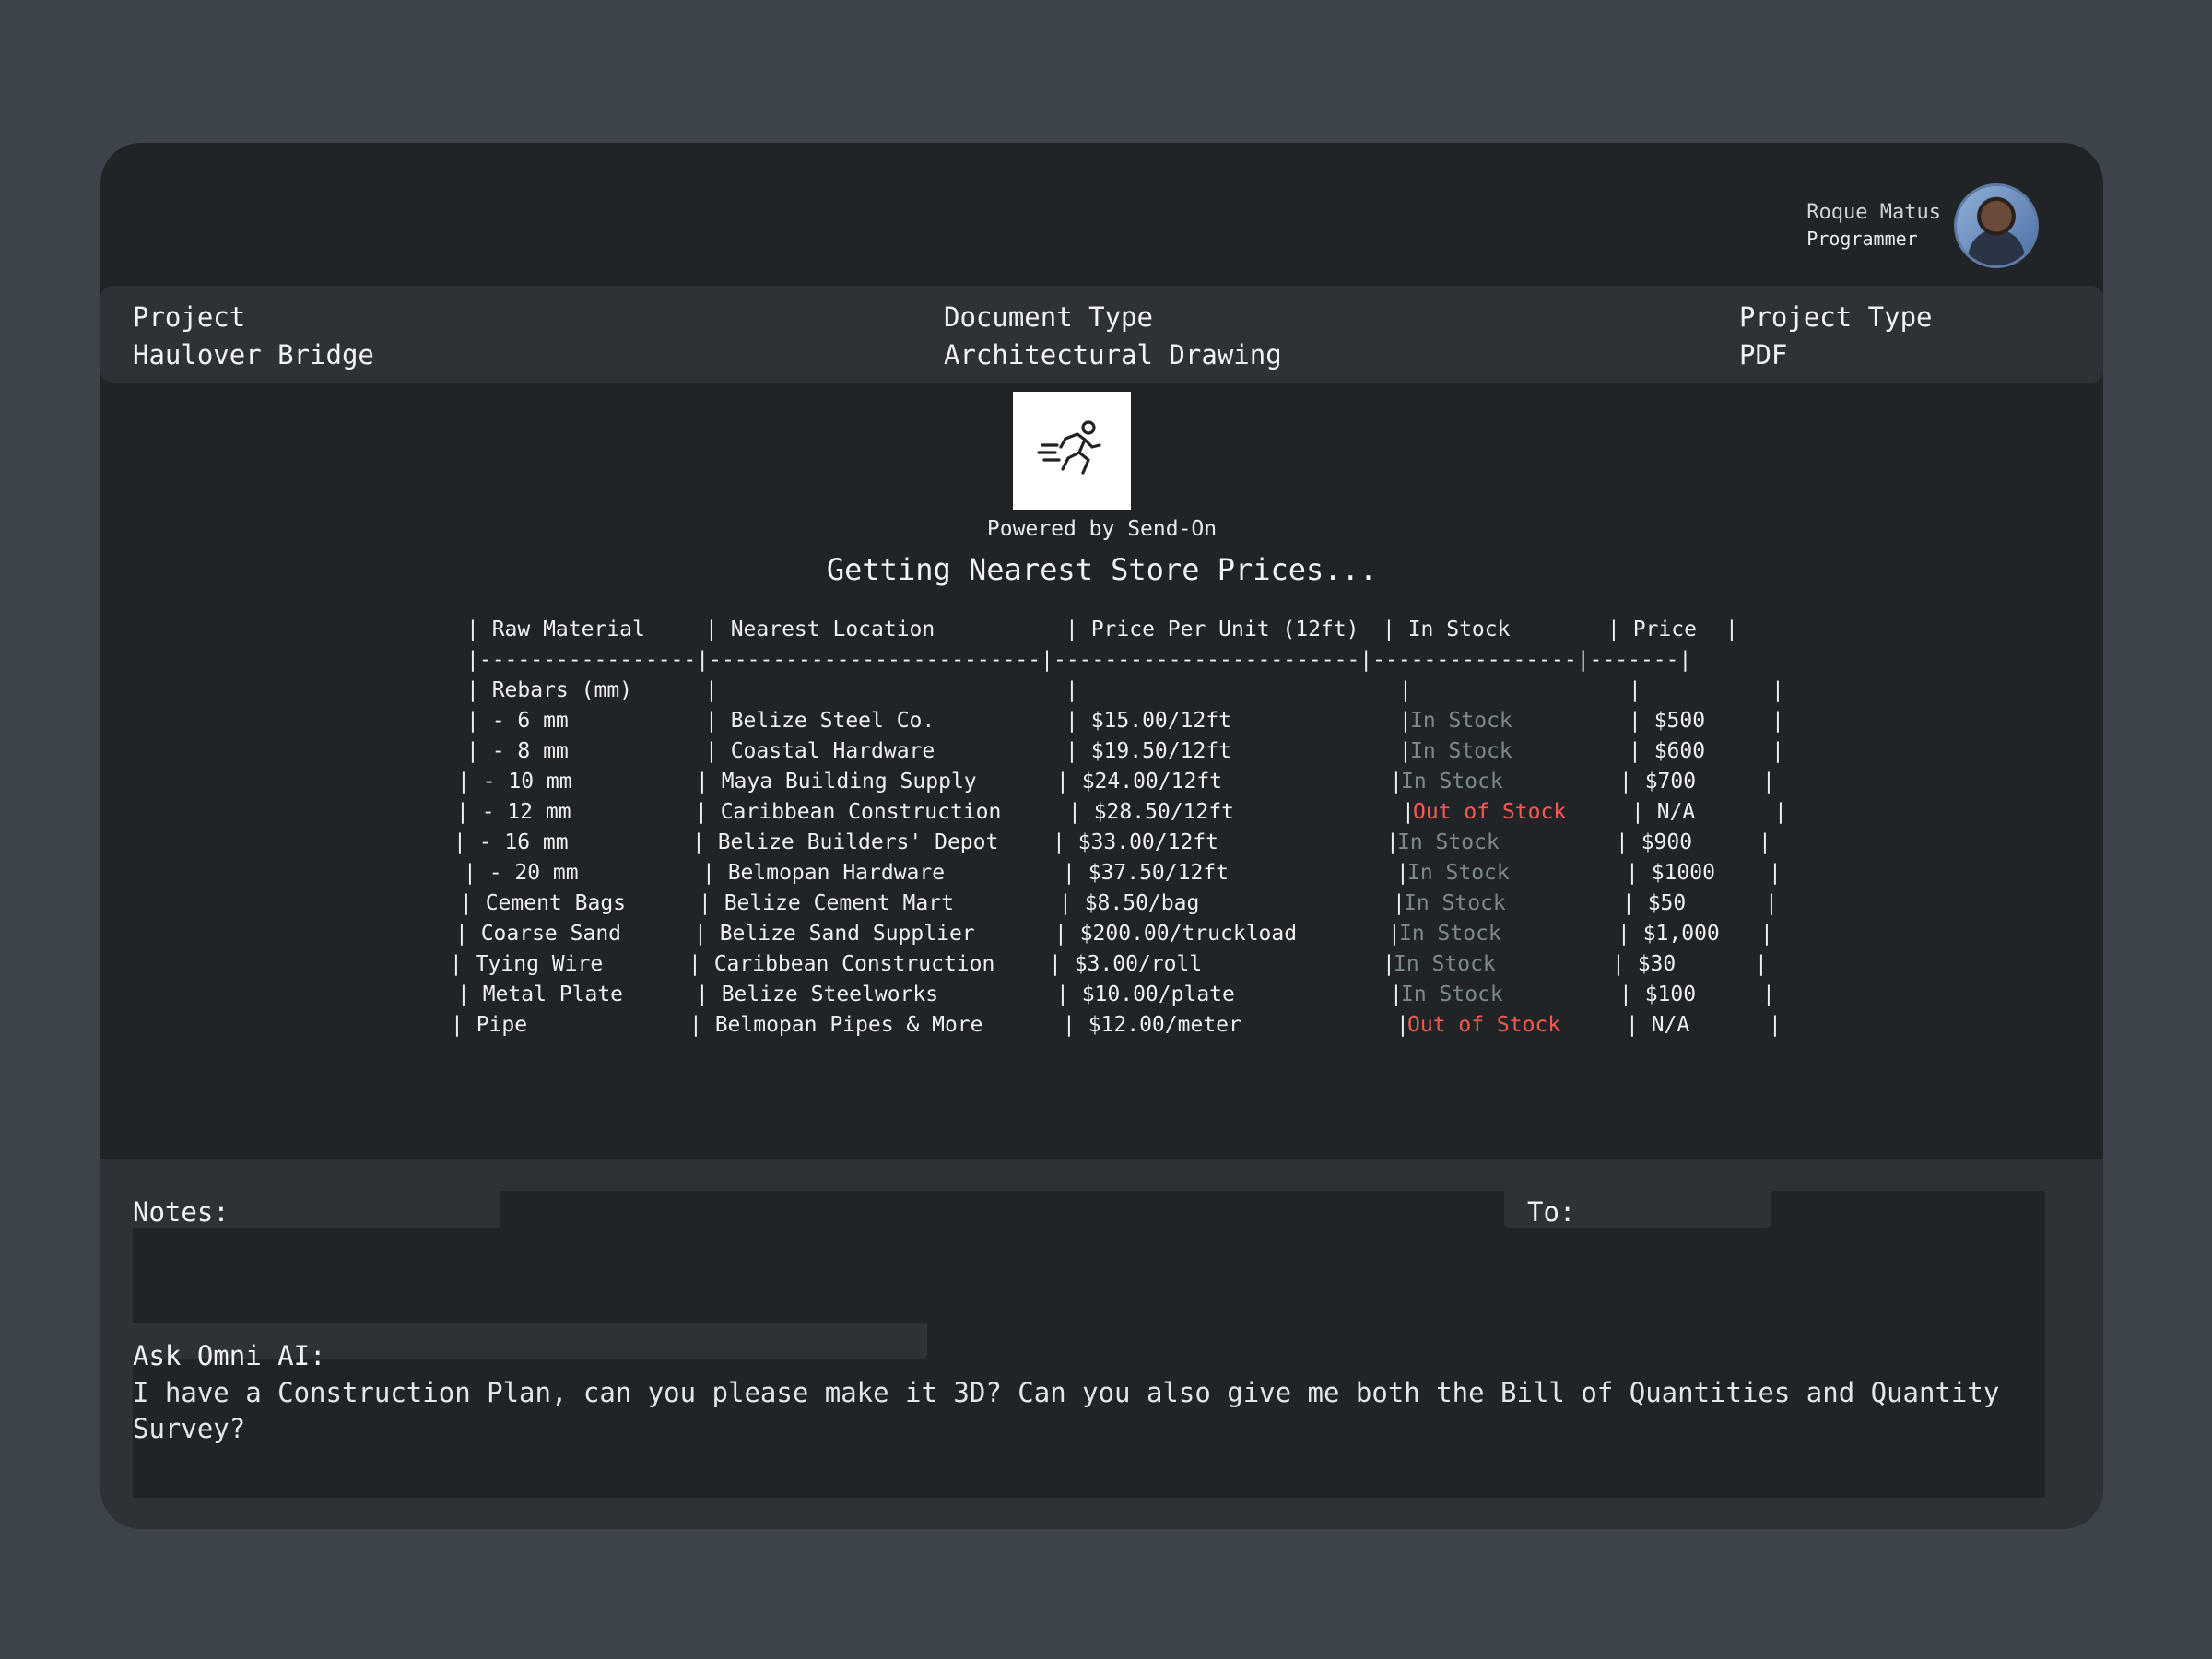 The width and height of the screenshot is (2212, 1659). I want to click on table-cell: | Cement Bags, so click(543, 903).